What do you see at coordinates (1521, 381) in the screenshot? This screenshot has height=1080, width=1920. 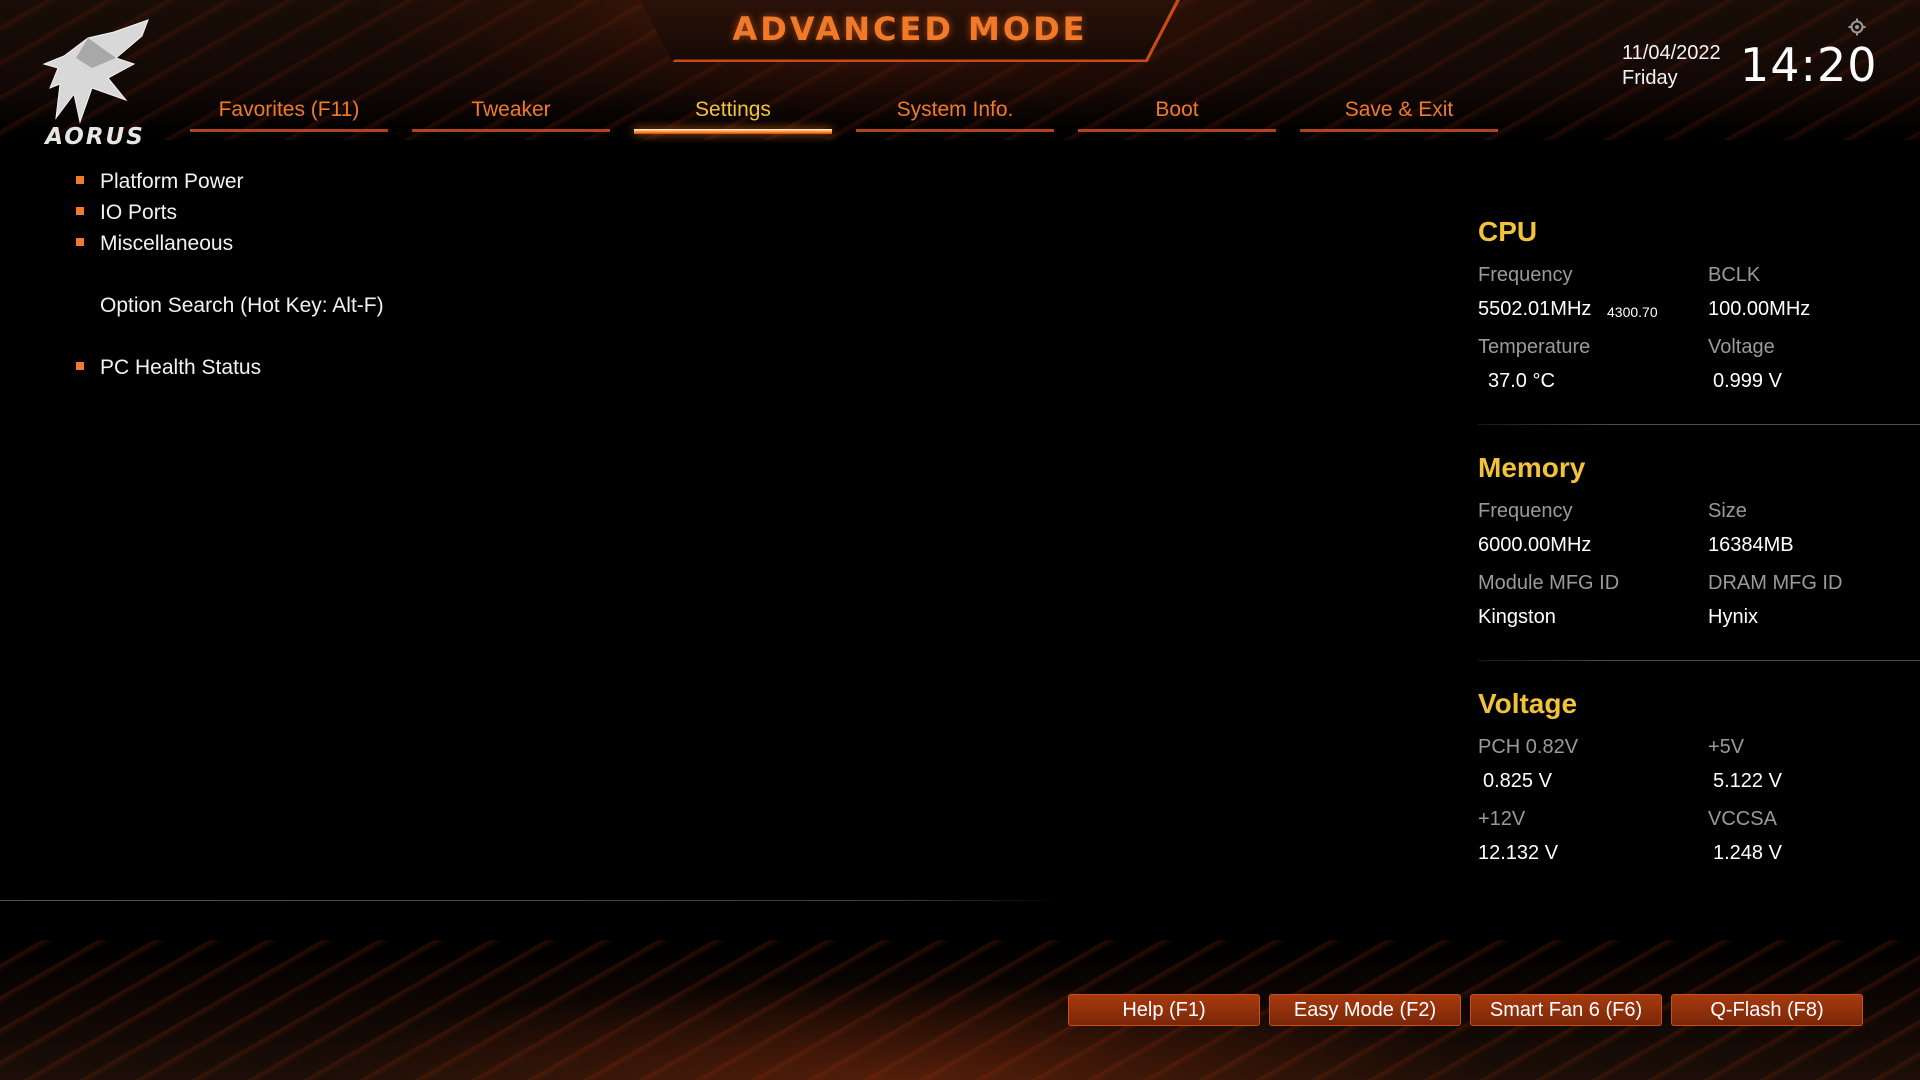 I see `cpu-temperature-value: 37.0 °C` at bounding box center [1521, 381].